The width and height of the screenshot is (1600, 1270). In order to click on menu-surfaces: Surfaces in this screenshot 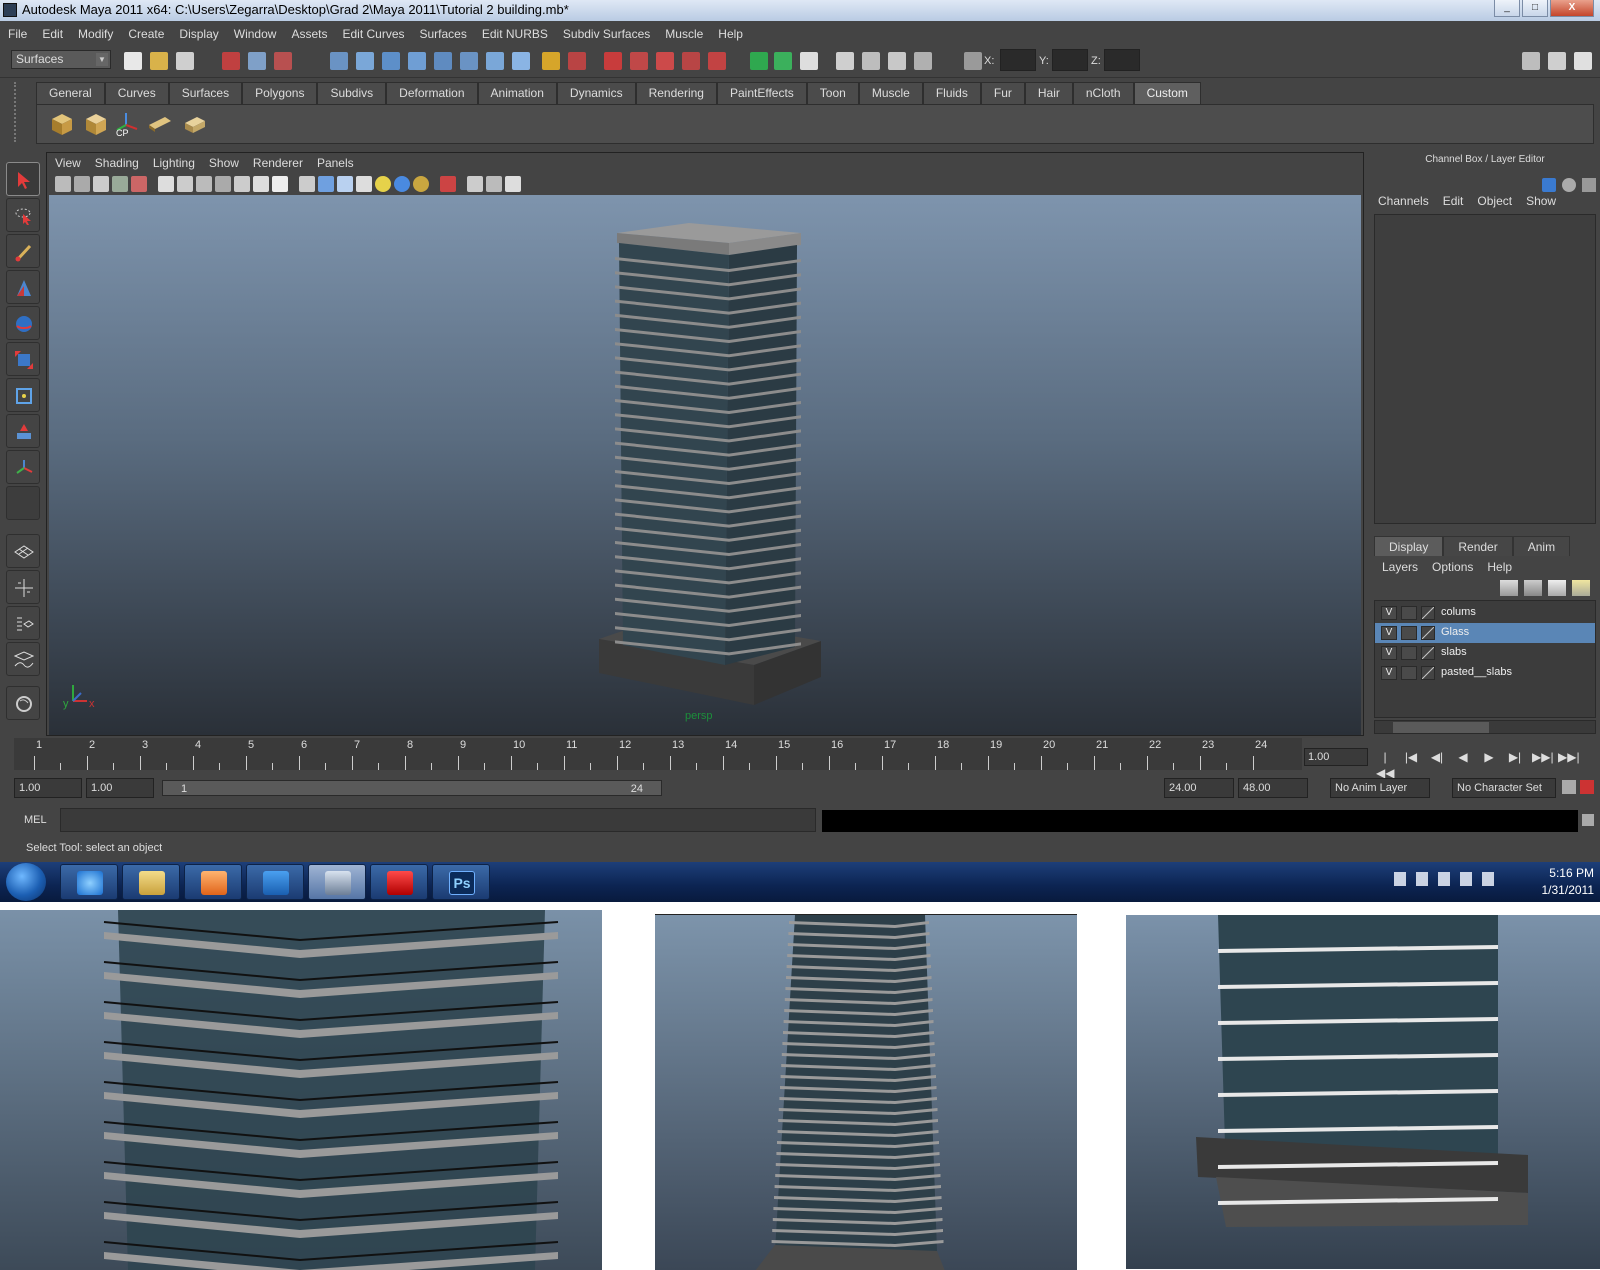, I will do `click(443, 34)`.